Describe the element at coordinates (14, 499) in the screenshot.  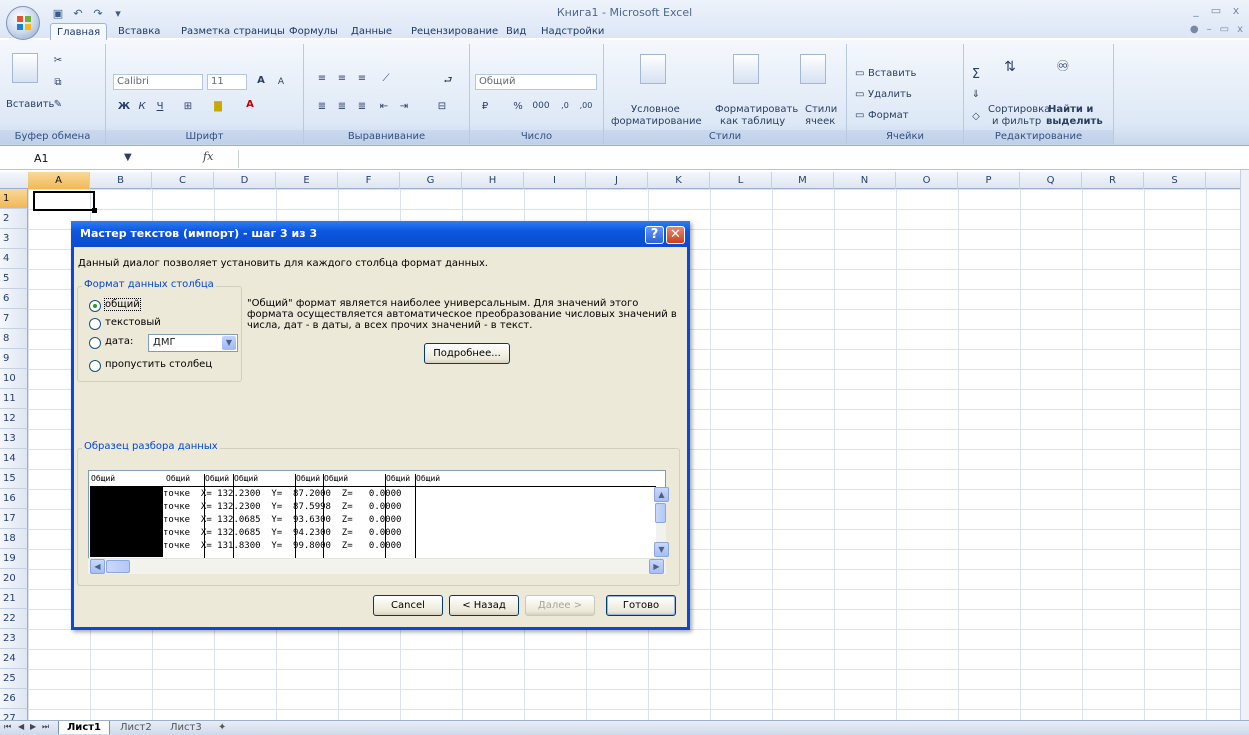
I see `row-header: 16` at that location.